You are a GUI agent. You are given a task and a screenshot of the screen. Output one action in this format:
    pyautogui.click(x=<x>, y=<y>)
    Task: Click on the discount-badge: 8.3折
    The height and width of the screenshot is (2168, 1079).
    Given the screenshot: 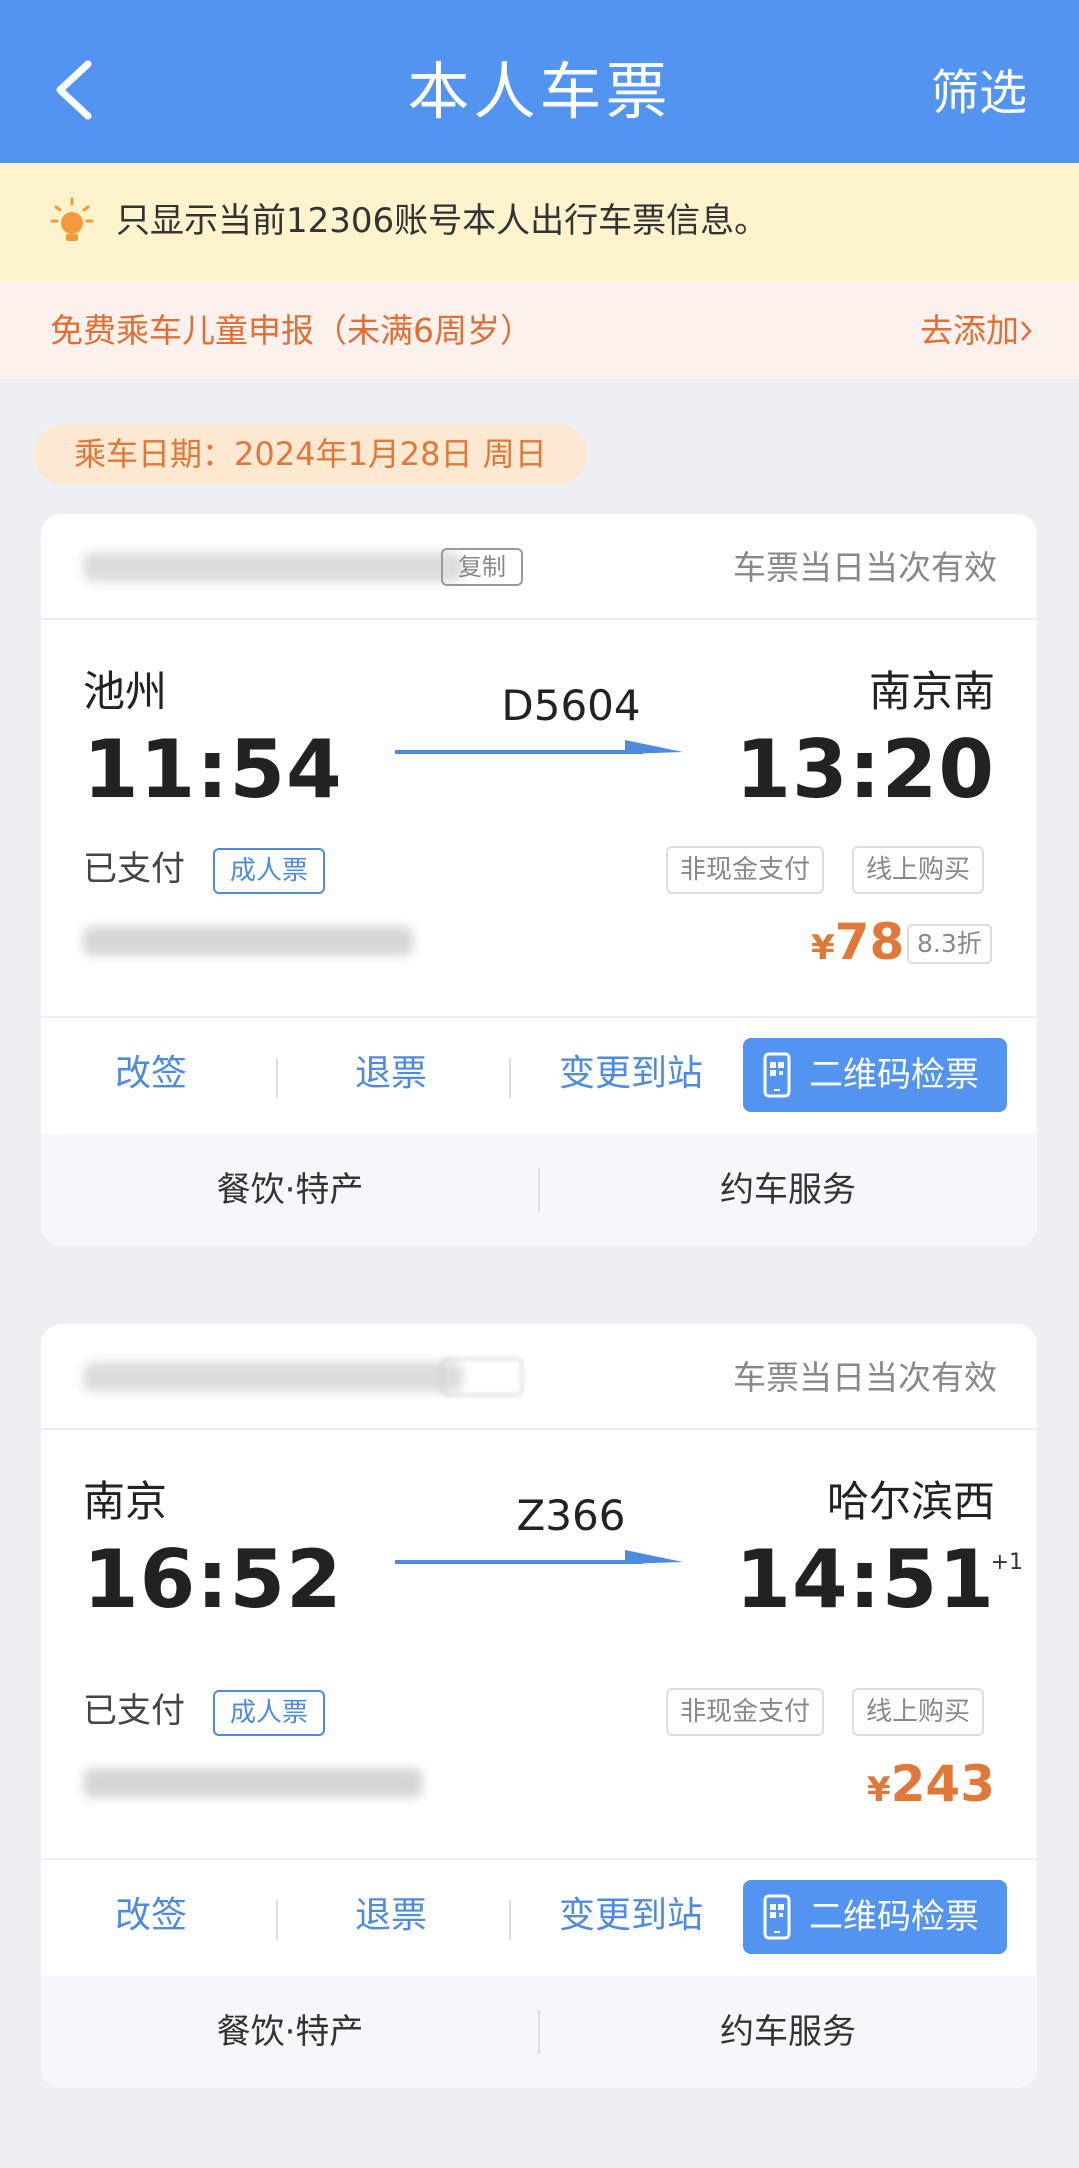 What is the action you would take?
    pyautogui.click(x=949, y=944)
    